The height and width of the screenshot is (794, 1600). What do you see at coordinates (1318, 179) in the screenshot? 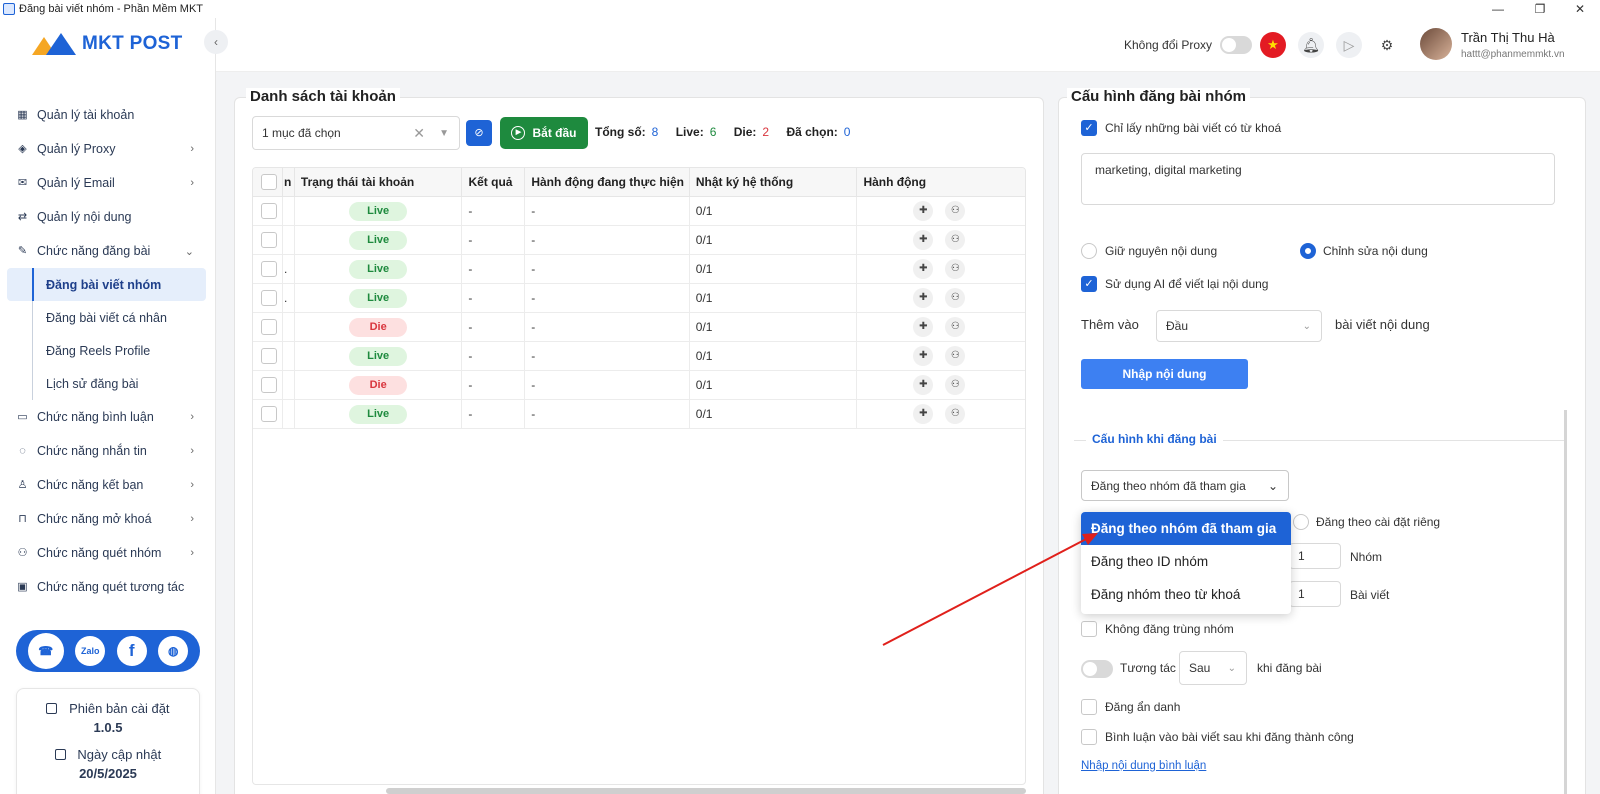
I see `keywords-textarea: marketing, digital marketing` at bounding box center [1318, 179].